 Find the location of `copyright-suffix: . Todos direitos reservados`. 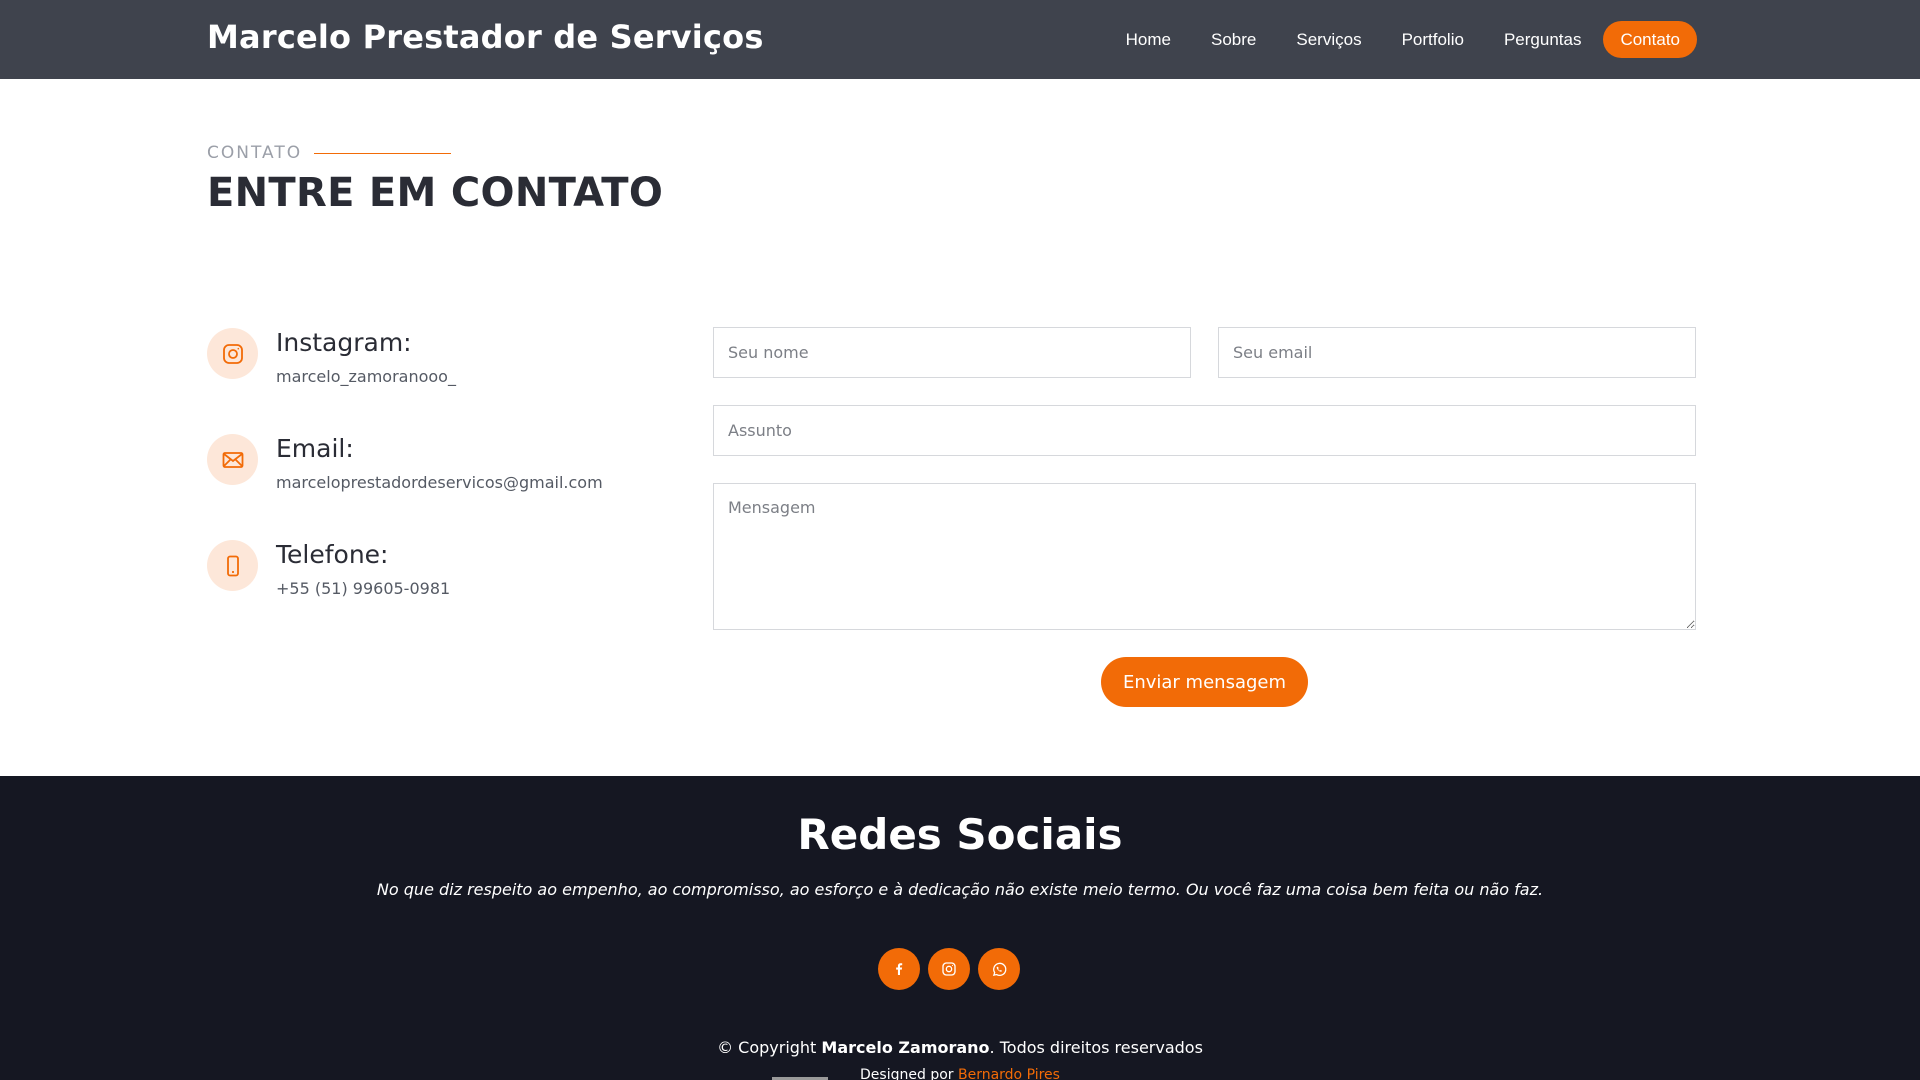

copyright-suffix: . Todos direitos reservados is located at coordinates (1096, 1047).